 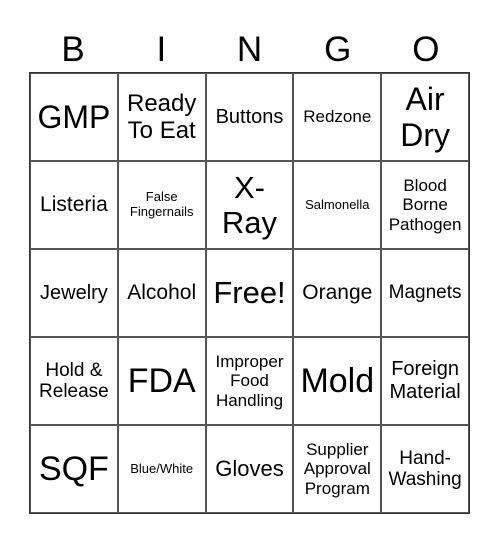 I want to click on free-space-cell: Free!, so click(x=249, y=293).